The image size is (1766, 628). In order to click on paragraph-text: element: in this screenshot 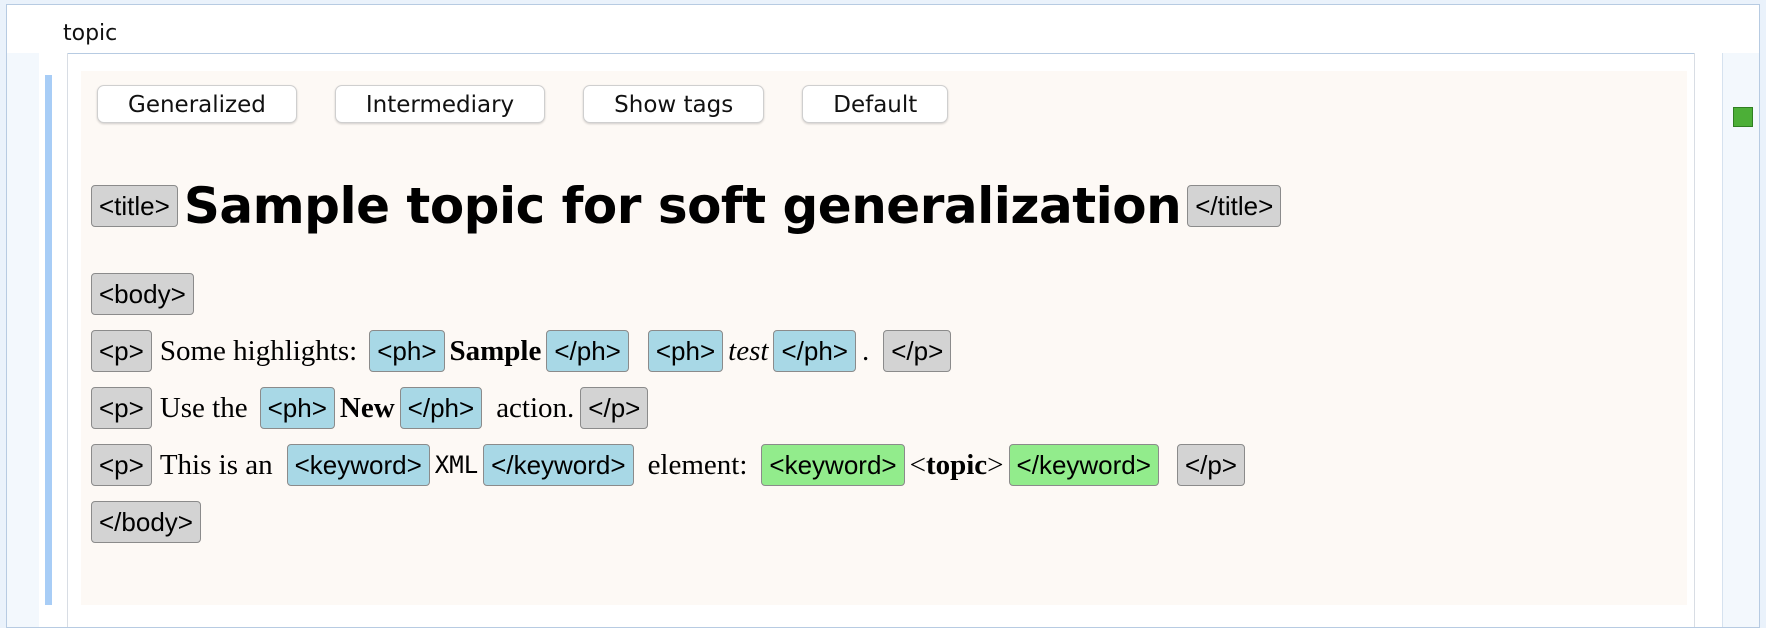, I will do `click(698, 465)`.